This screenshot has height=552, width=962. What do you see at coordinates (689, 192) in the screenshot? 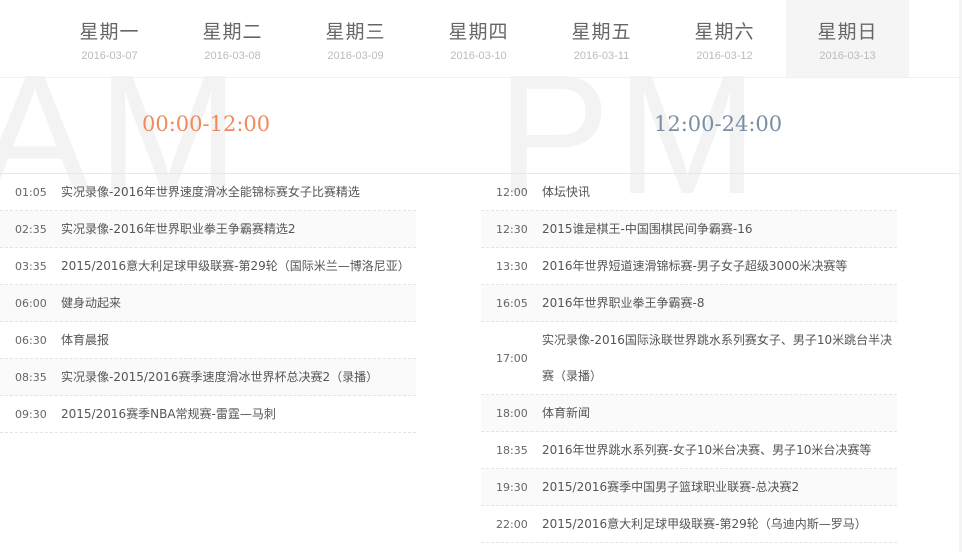
I see `schedule-row: 12:00 体坛快讯` at bounding box center [689, 192].